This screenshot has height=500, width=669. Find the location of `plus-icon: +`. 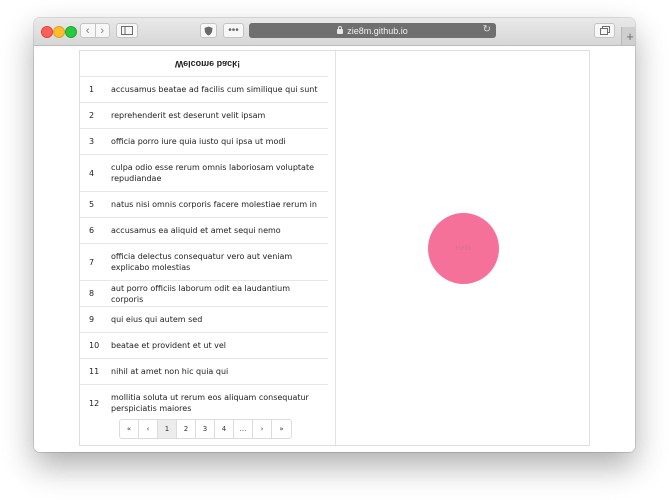

plus-icon: + is located at coordinates (630, 36).